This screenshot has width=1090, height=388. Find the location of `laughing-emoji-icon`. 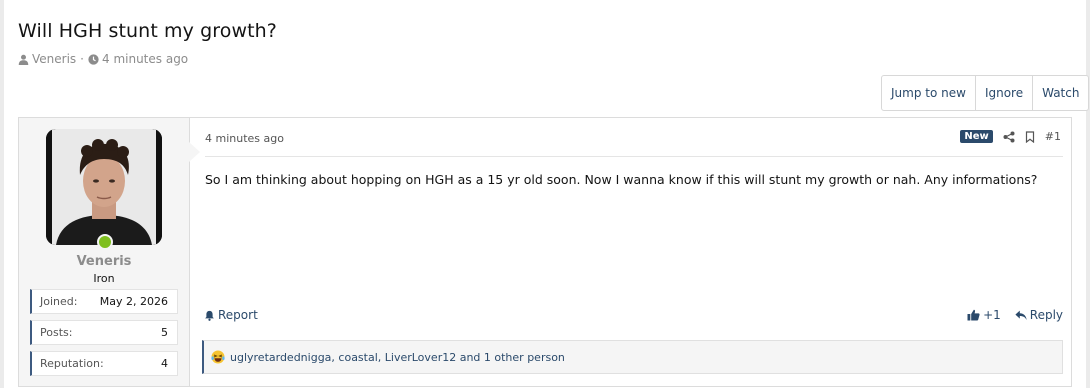

laughing-emoji-icon is located at coordinates (218, 357).